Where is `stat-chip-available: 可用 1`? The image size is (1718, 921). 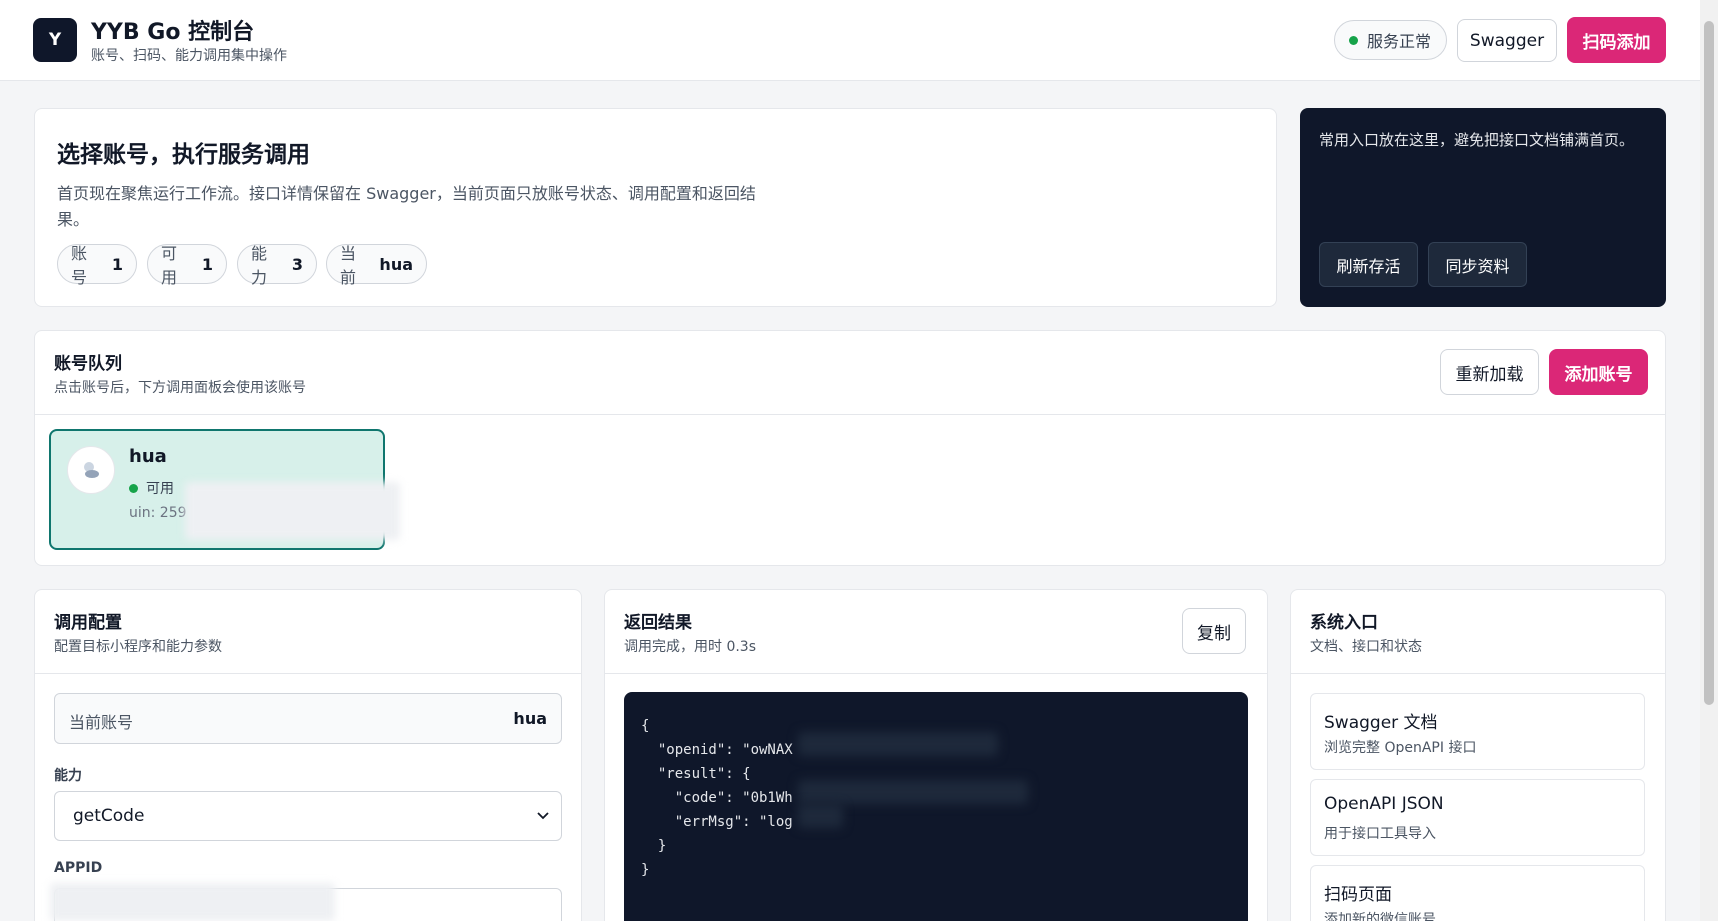
stat-chip-available: 可用 1 is located at coordinates (187, 265).